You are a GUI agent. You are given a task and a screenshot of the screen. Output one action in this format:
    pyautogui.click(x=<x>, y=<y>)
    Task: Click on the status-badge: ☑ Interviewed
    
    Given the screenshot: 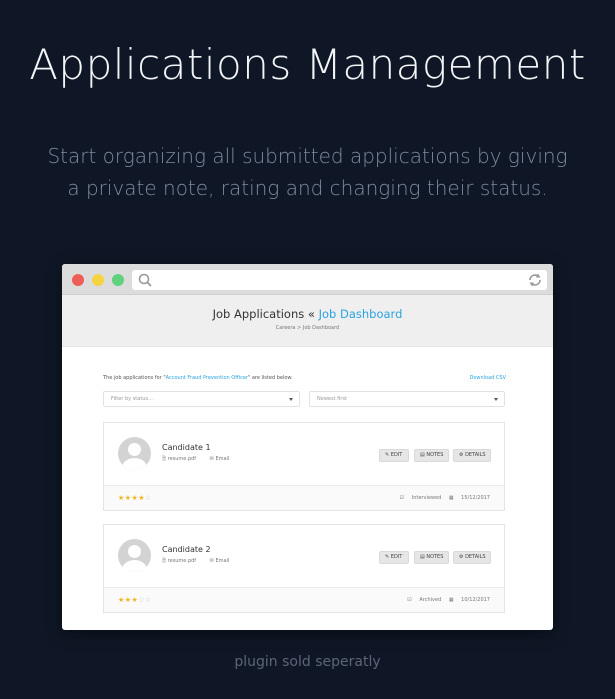 What is the action you would take?
    pyautogui.click(x=420, y=498)
    